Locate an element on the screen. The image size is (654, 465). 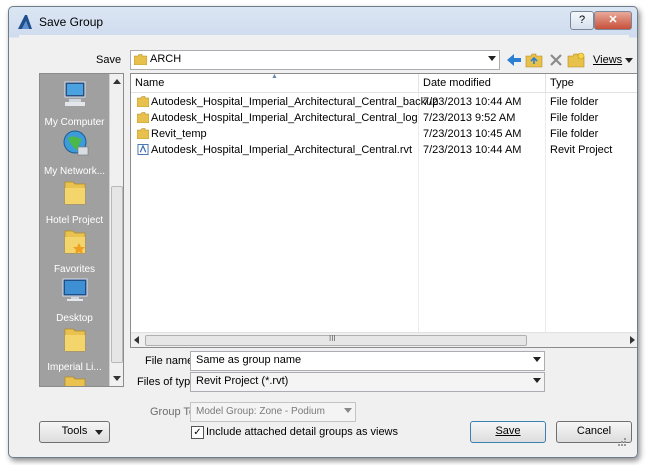
place-partial is located at coordinates (74, 379).